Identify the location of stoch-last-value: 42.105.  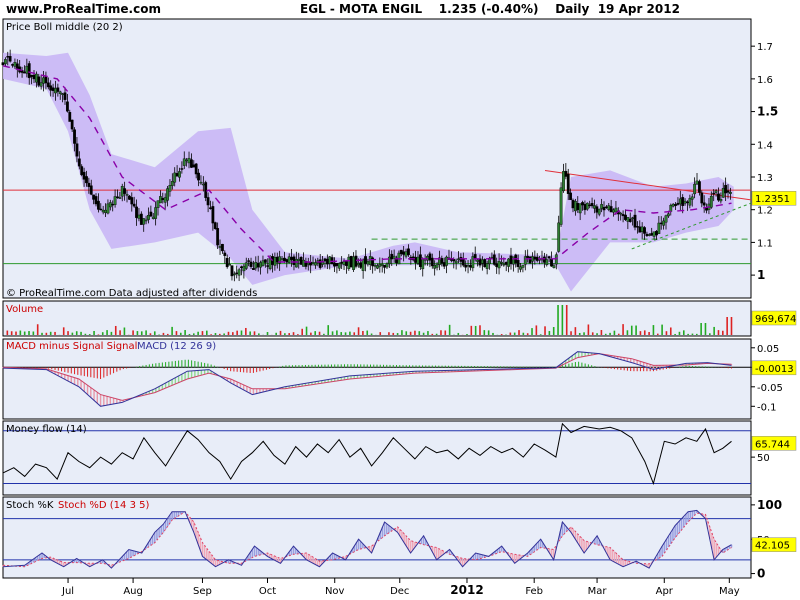
(772, 546).